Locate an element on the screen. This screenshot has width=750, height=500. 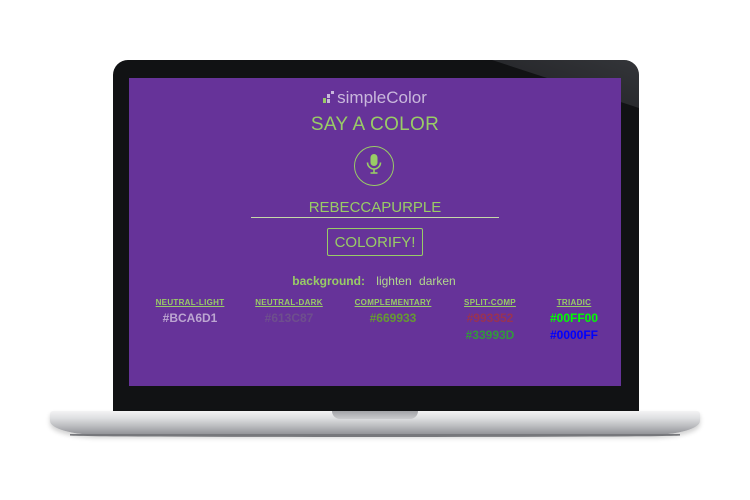
palette-neutral-dark: NEUTRAL-DARK #613C87 is located at coordinates (289, 312).